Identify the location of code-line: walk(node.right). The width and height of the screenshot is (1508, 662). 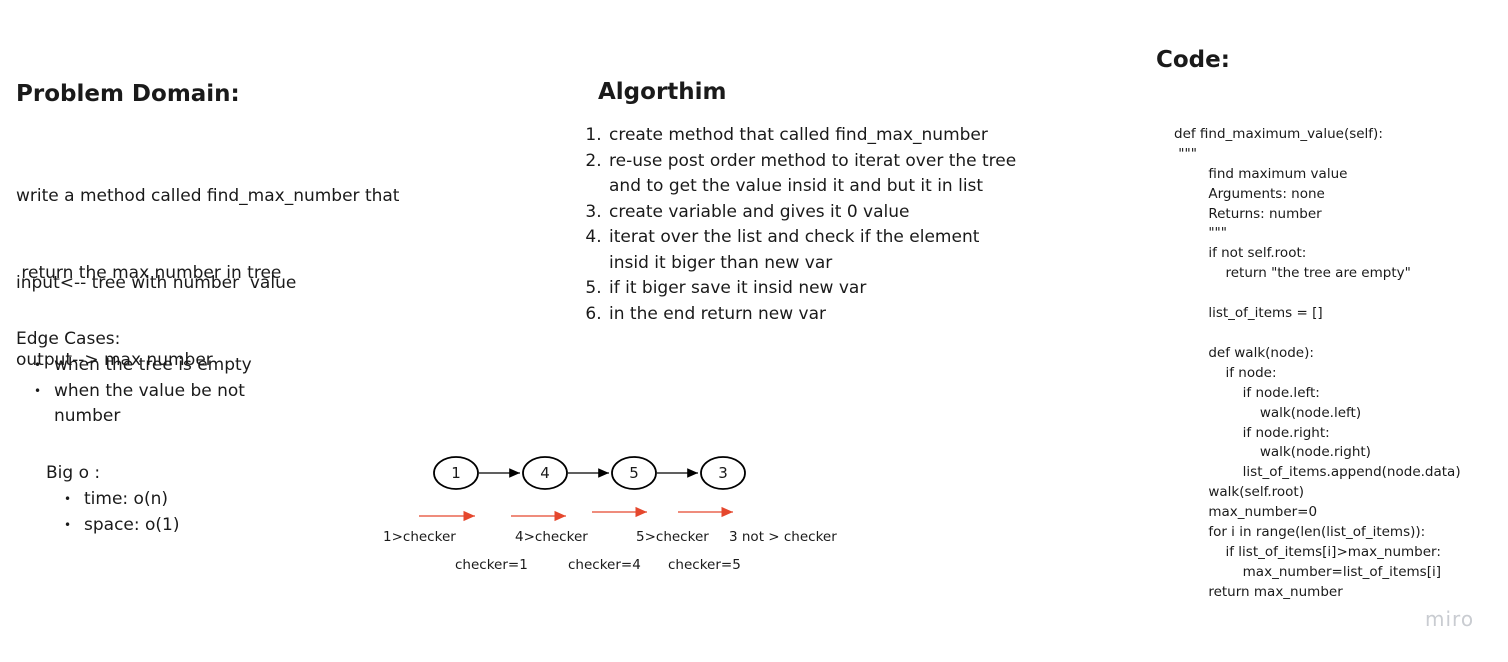
(1272, 452).